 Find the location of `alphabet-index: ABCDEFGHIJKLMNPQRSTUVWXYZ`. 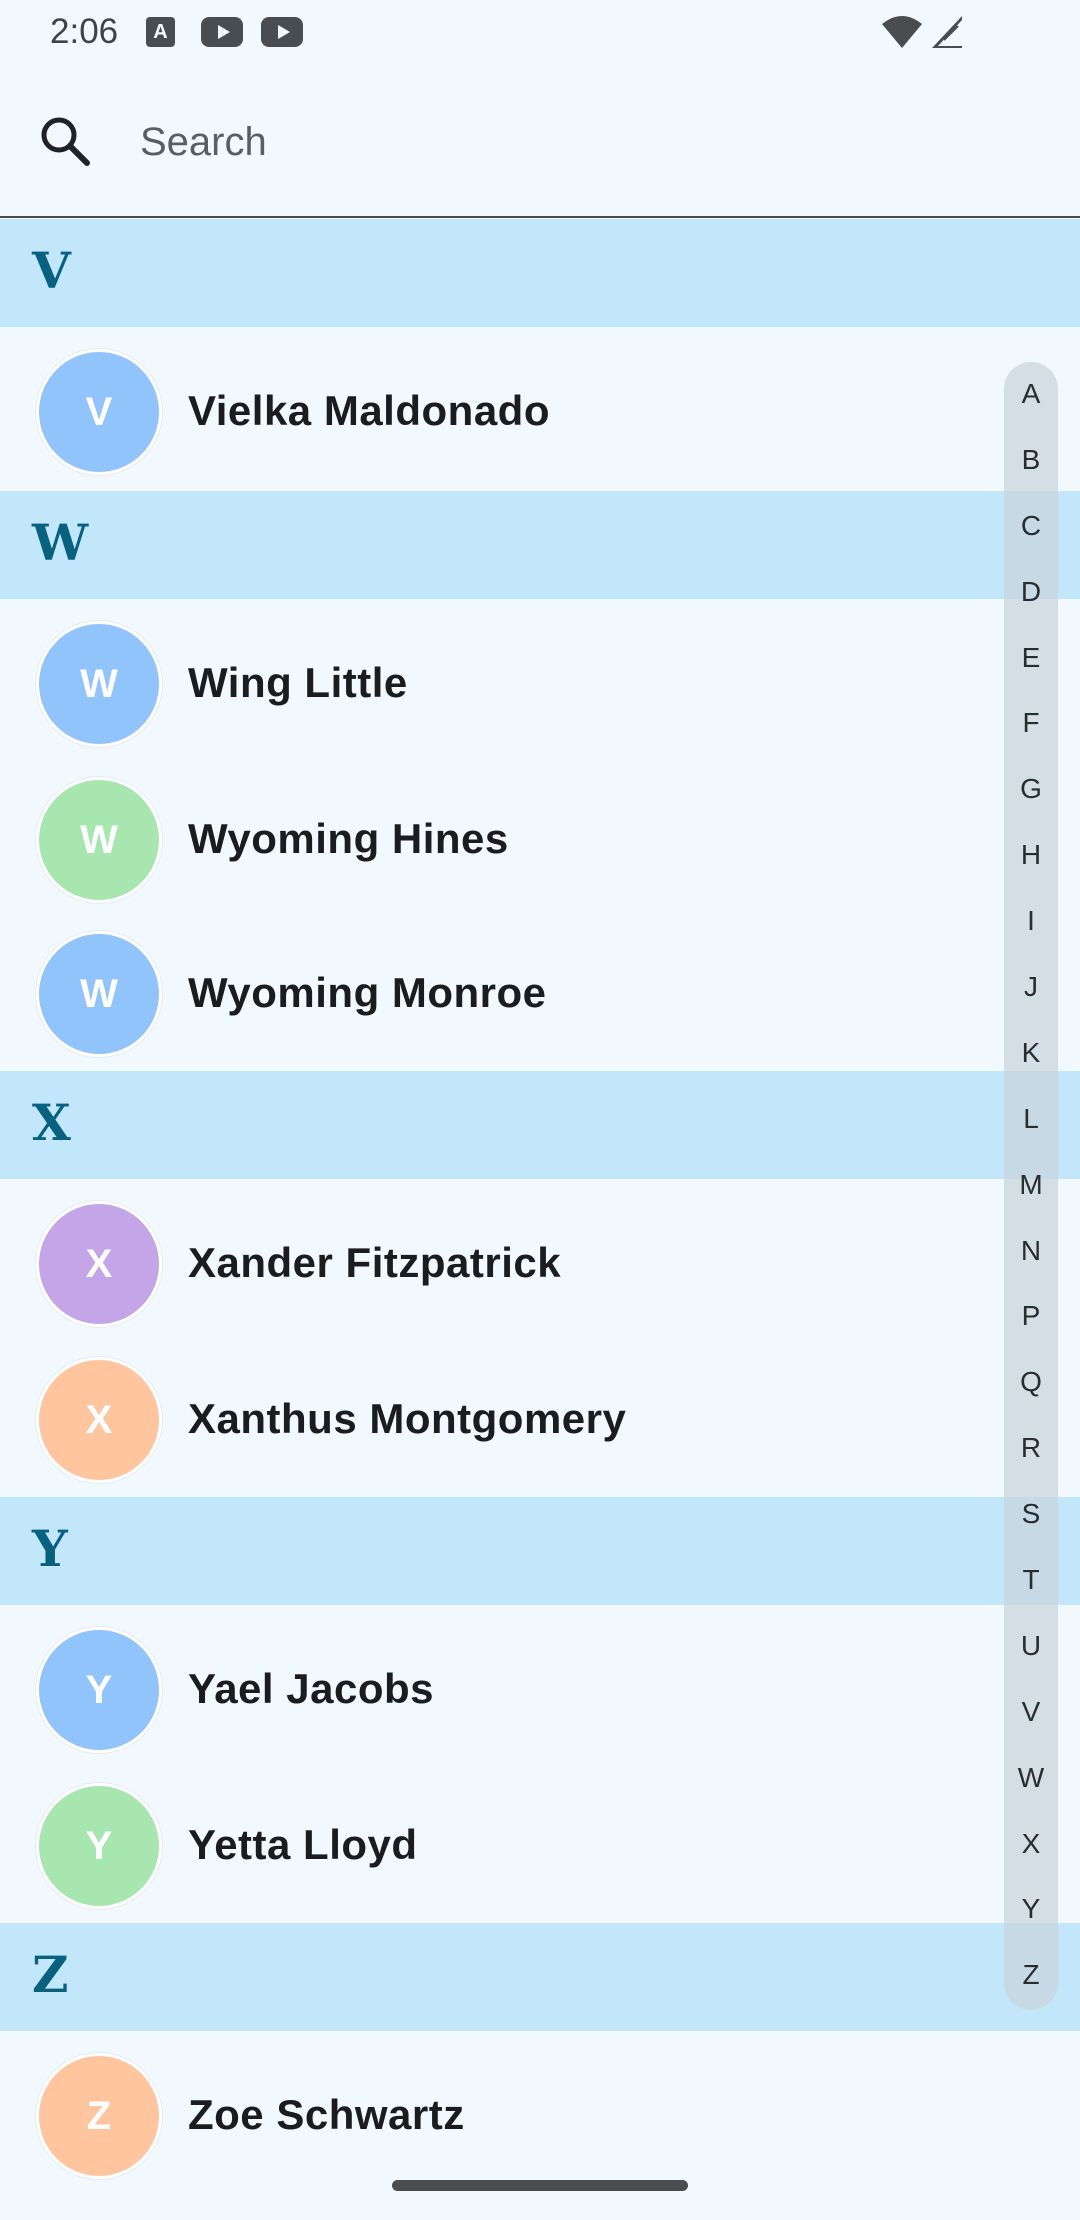

alphabet-index: ABCDEFGHIJKLMNPQRSTUVWXYZ is located at coordinates (1031, 1186).